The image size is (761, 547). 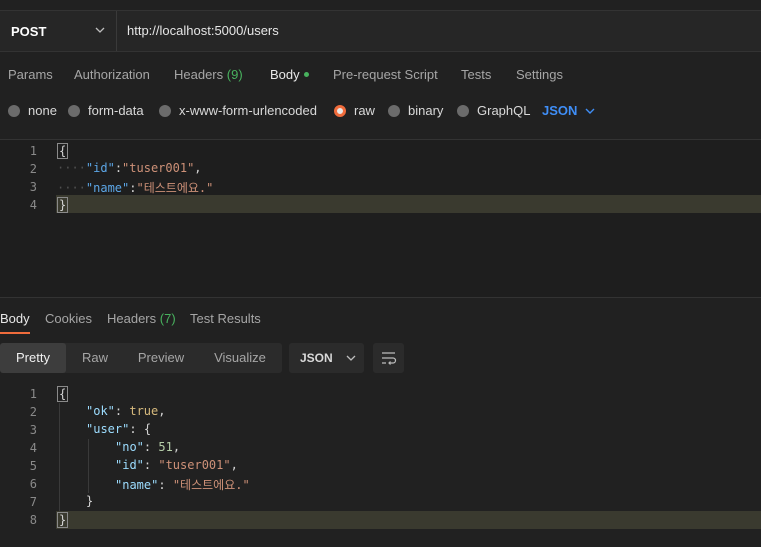 What do you see at coordinates (95, 358) in the screenshot?
I see `view-raw-button: Raw` at bounding box center [95, 358].